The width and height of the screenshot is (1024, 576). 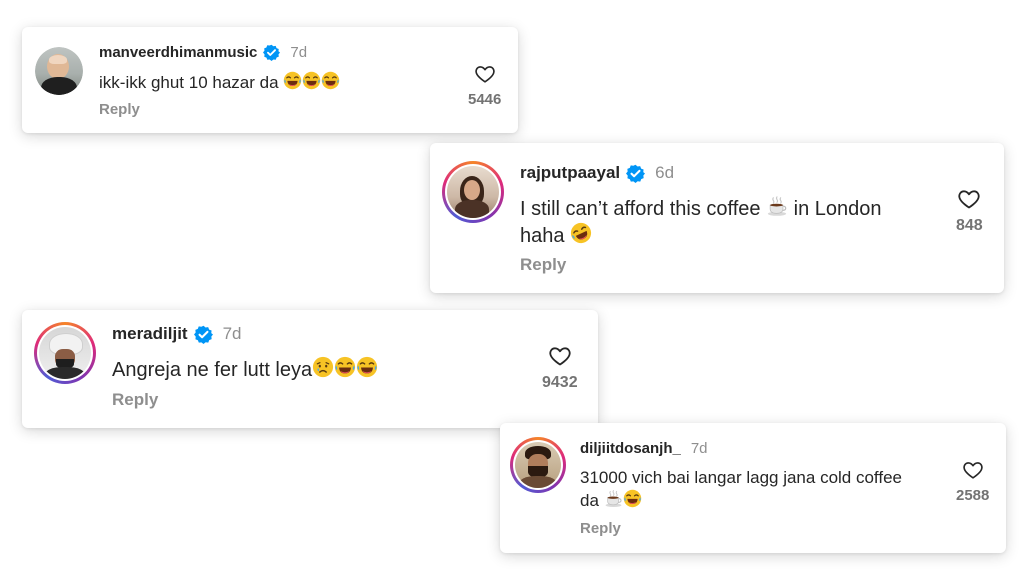 What do you see at coordinates (640, 209) in the screenshot?
I see `comment-body-line1: I still can’t afford this coffee` at bounding box center [640, 209].